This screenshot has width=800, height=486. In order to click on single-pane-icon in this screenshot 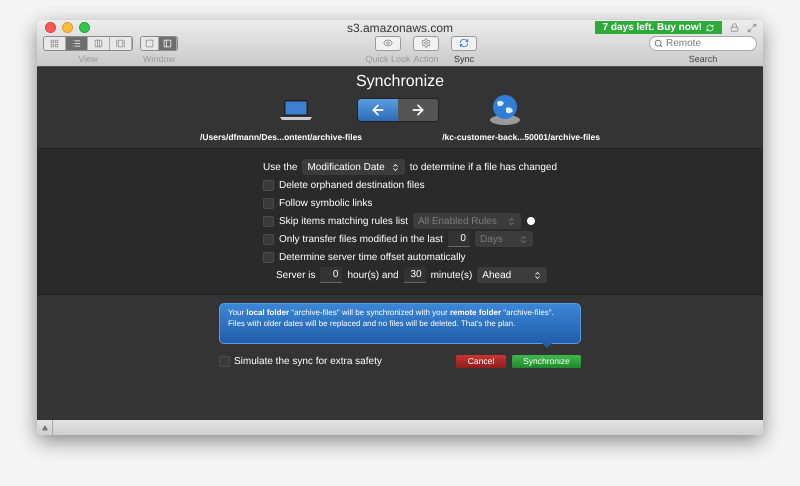, I will do `click(149, 43)`.